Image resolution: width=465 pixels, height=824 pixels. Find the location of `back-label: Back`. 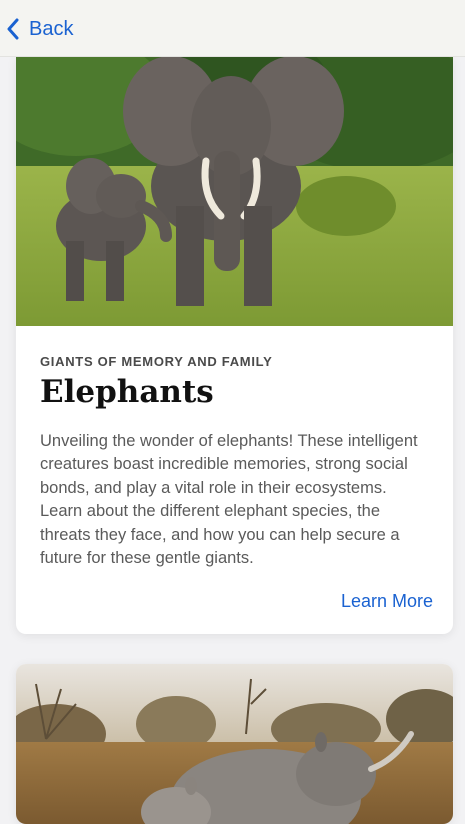

back-label: Back is located at coordinates (51, 28).